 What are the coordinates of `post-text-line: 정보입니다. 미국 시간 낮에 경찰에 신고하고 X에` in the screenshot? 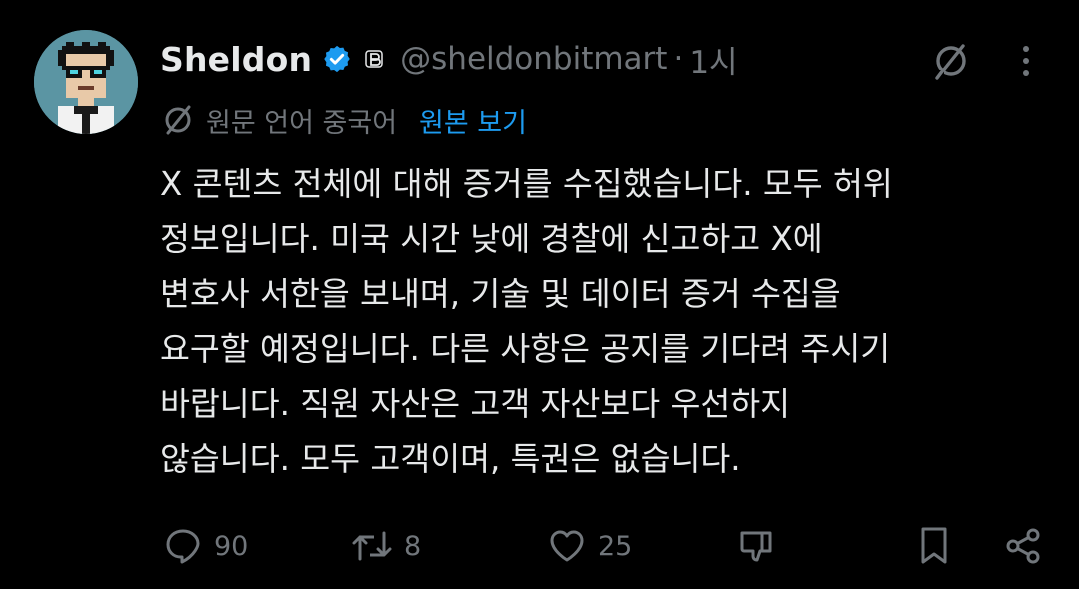 It's located at (491, 239).